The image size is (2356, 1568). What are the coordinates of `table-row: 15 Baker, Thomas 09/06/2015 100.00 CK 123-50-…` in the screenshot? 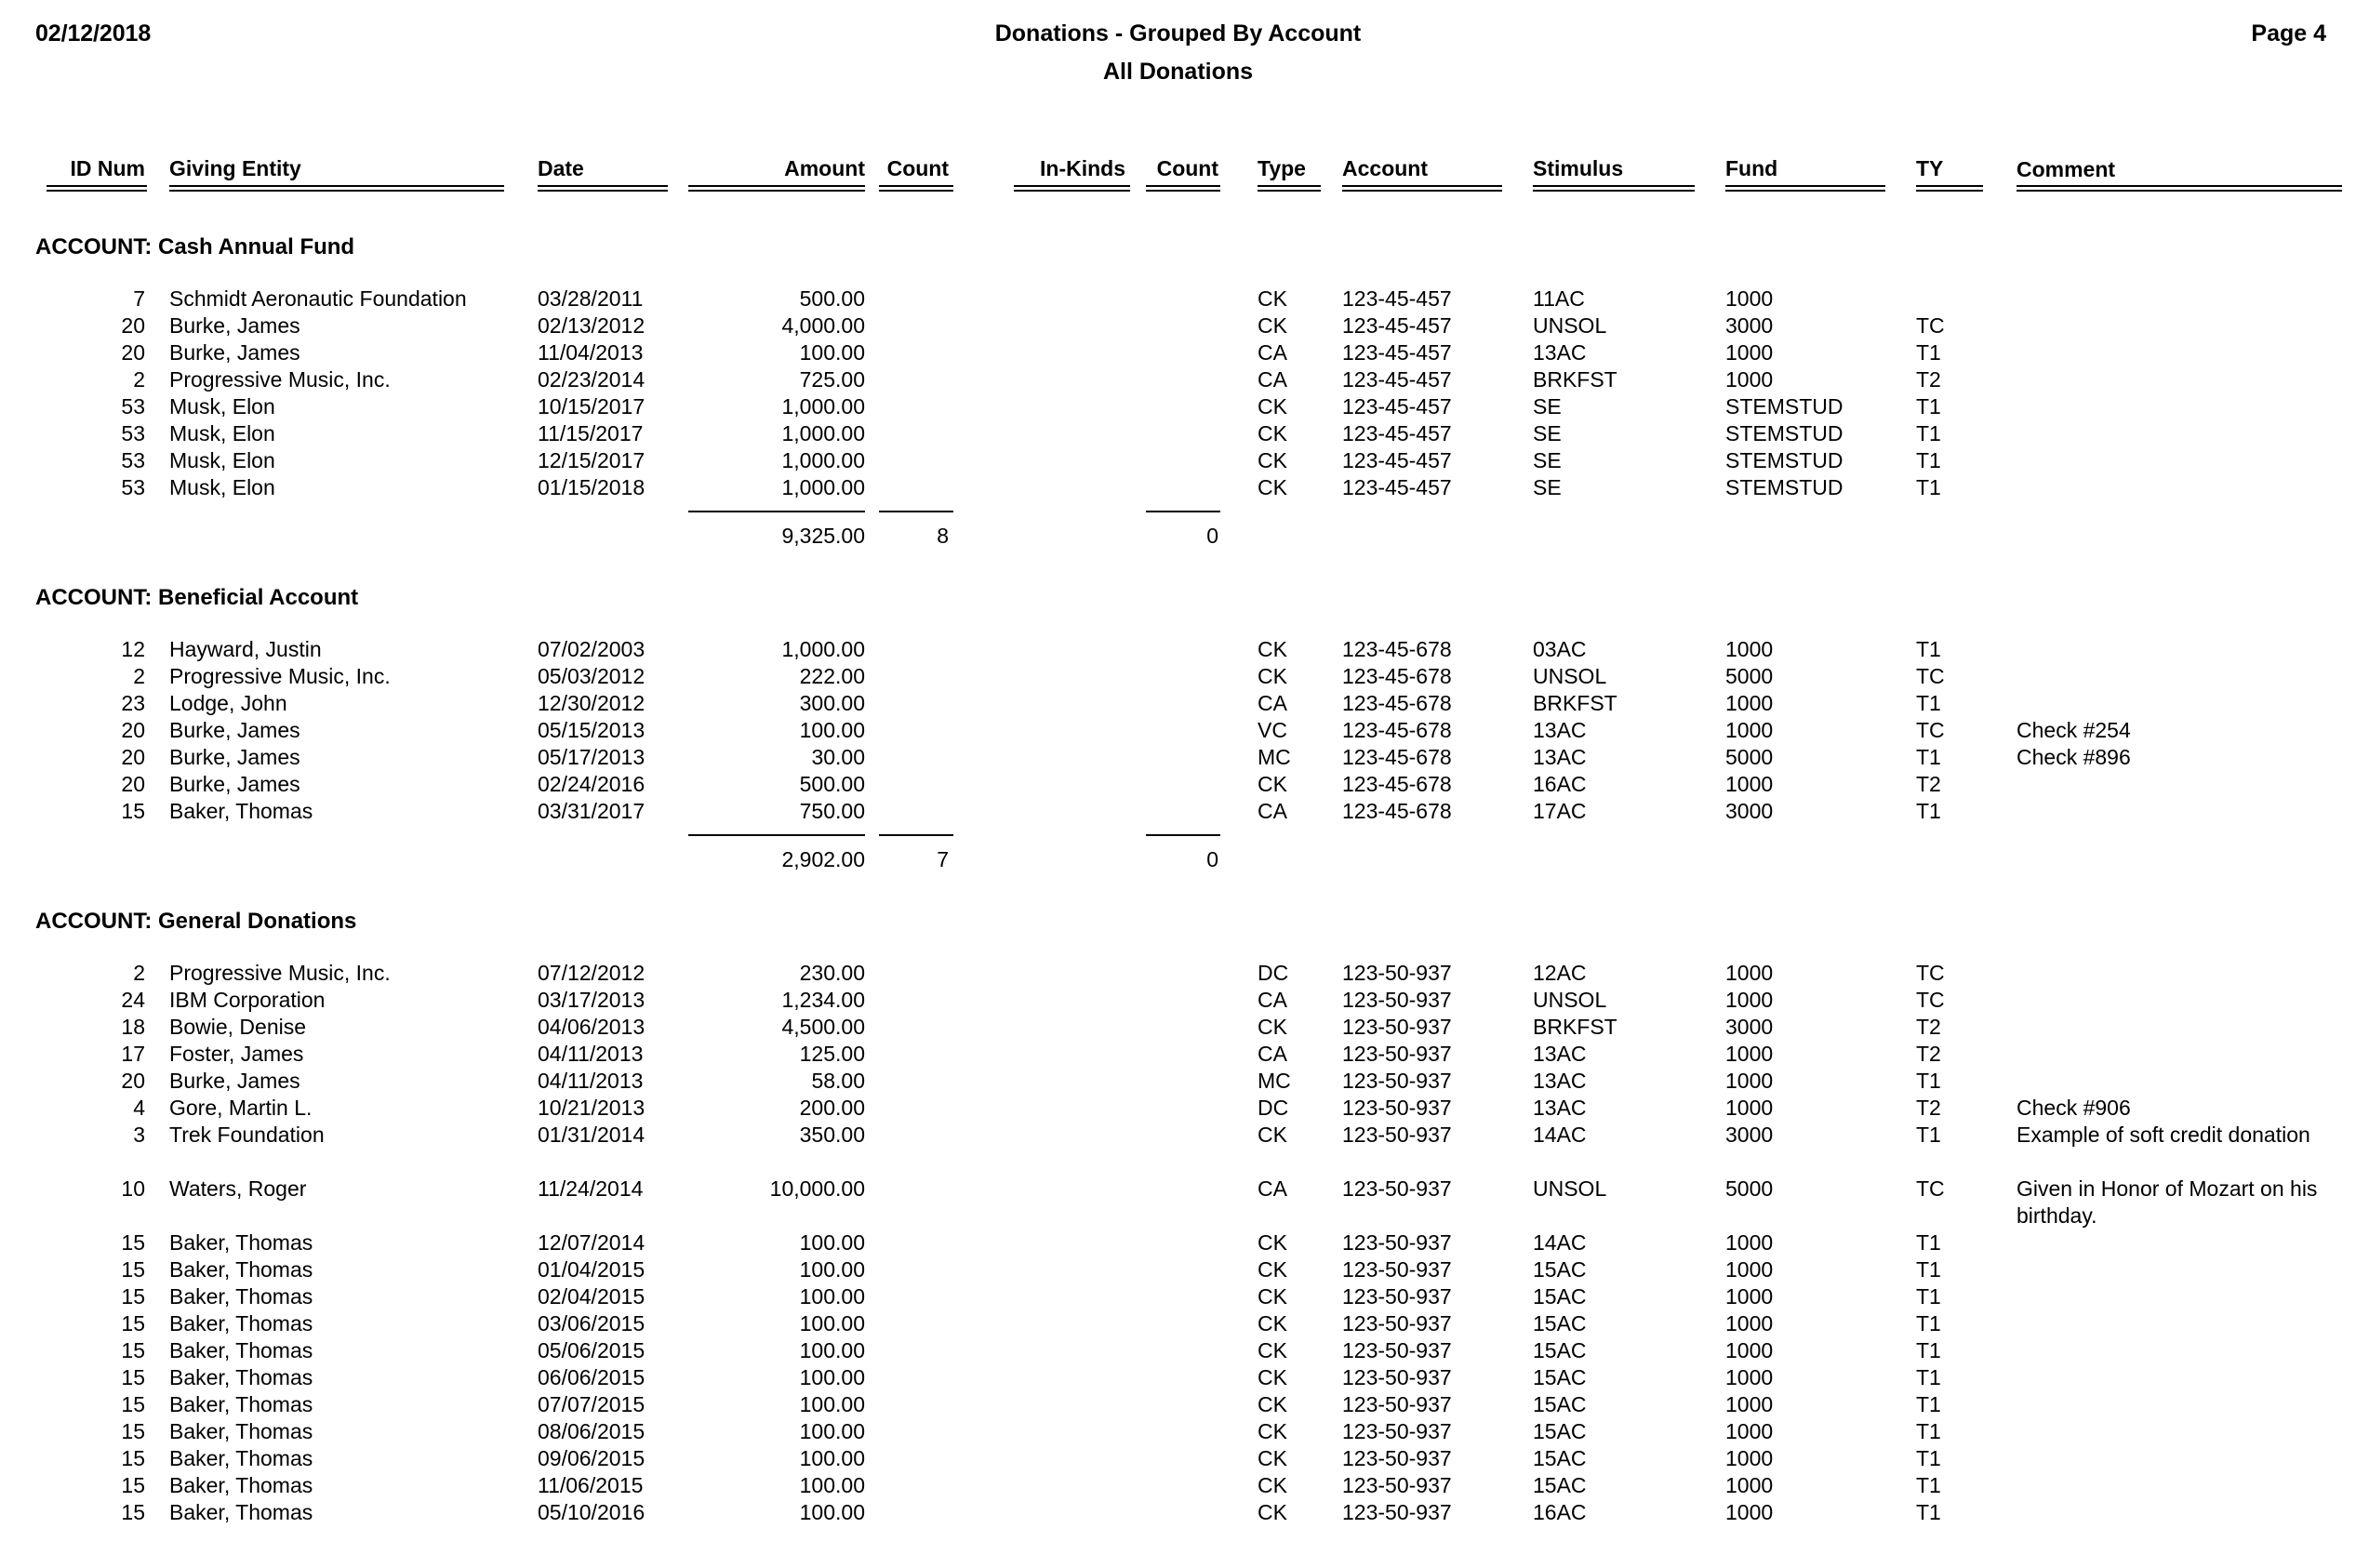 It's located at (1178, 1458).